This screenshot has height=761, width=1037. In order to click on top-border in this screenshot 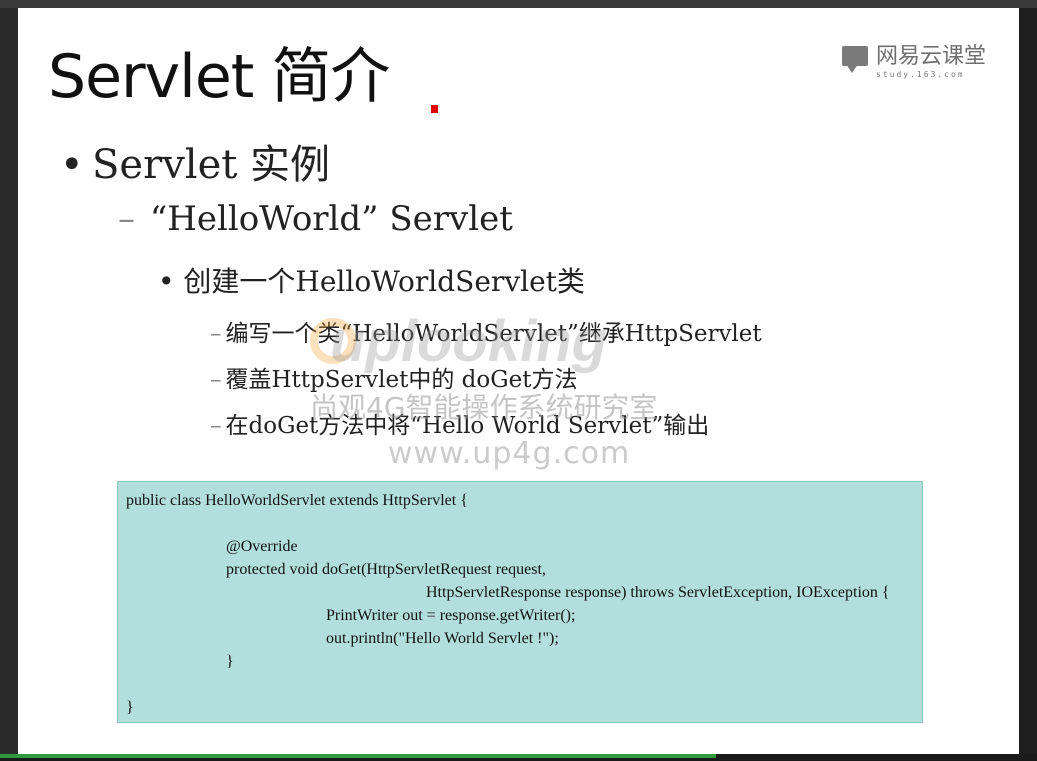, I will do `click(518, 4)`.